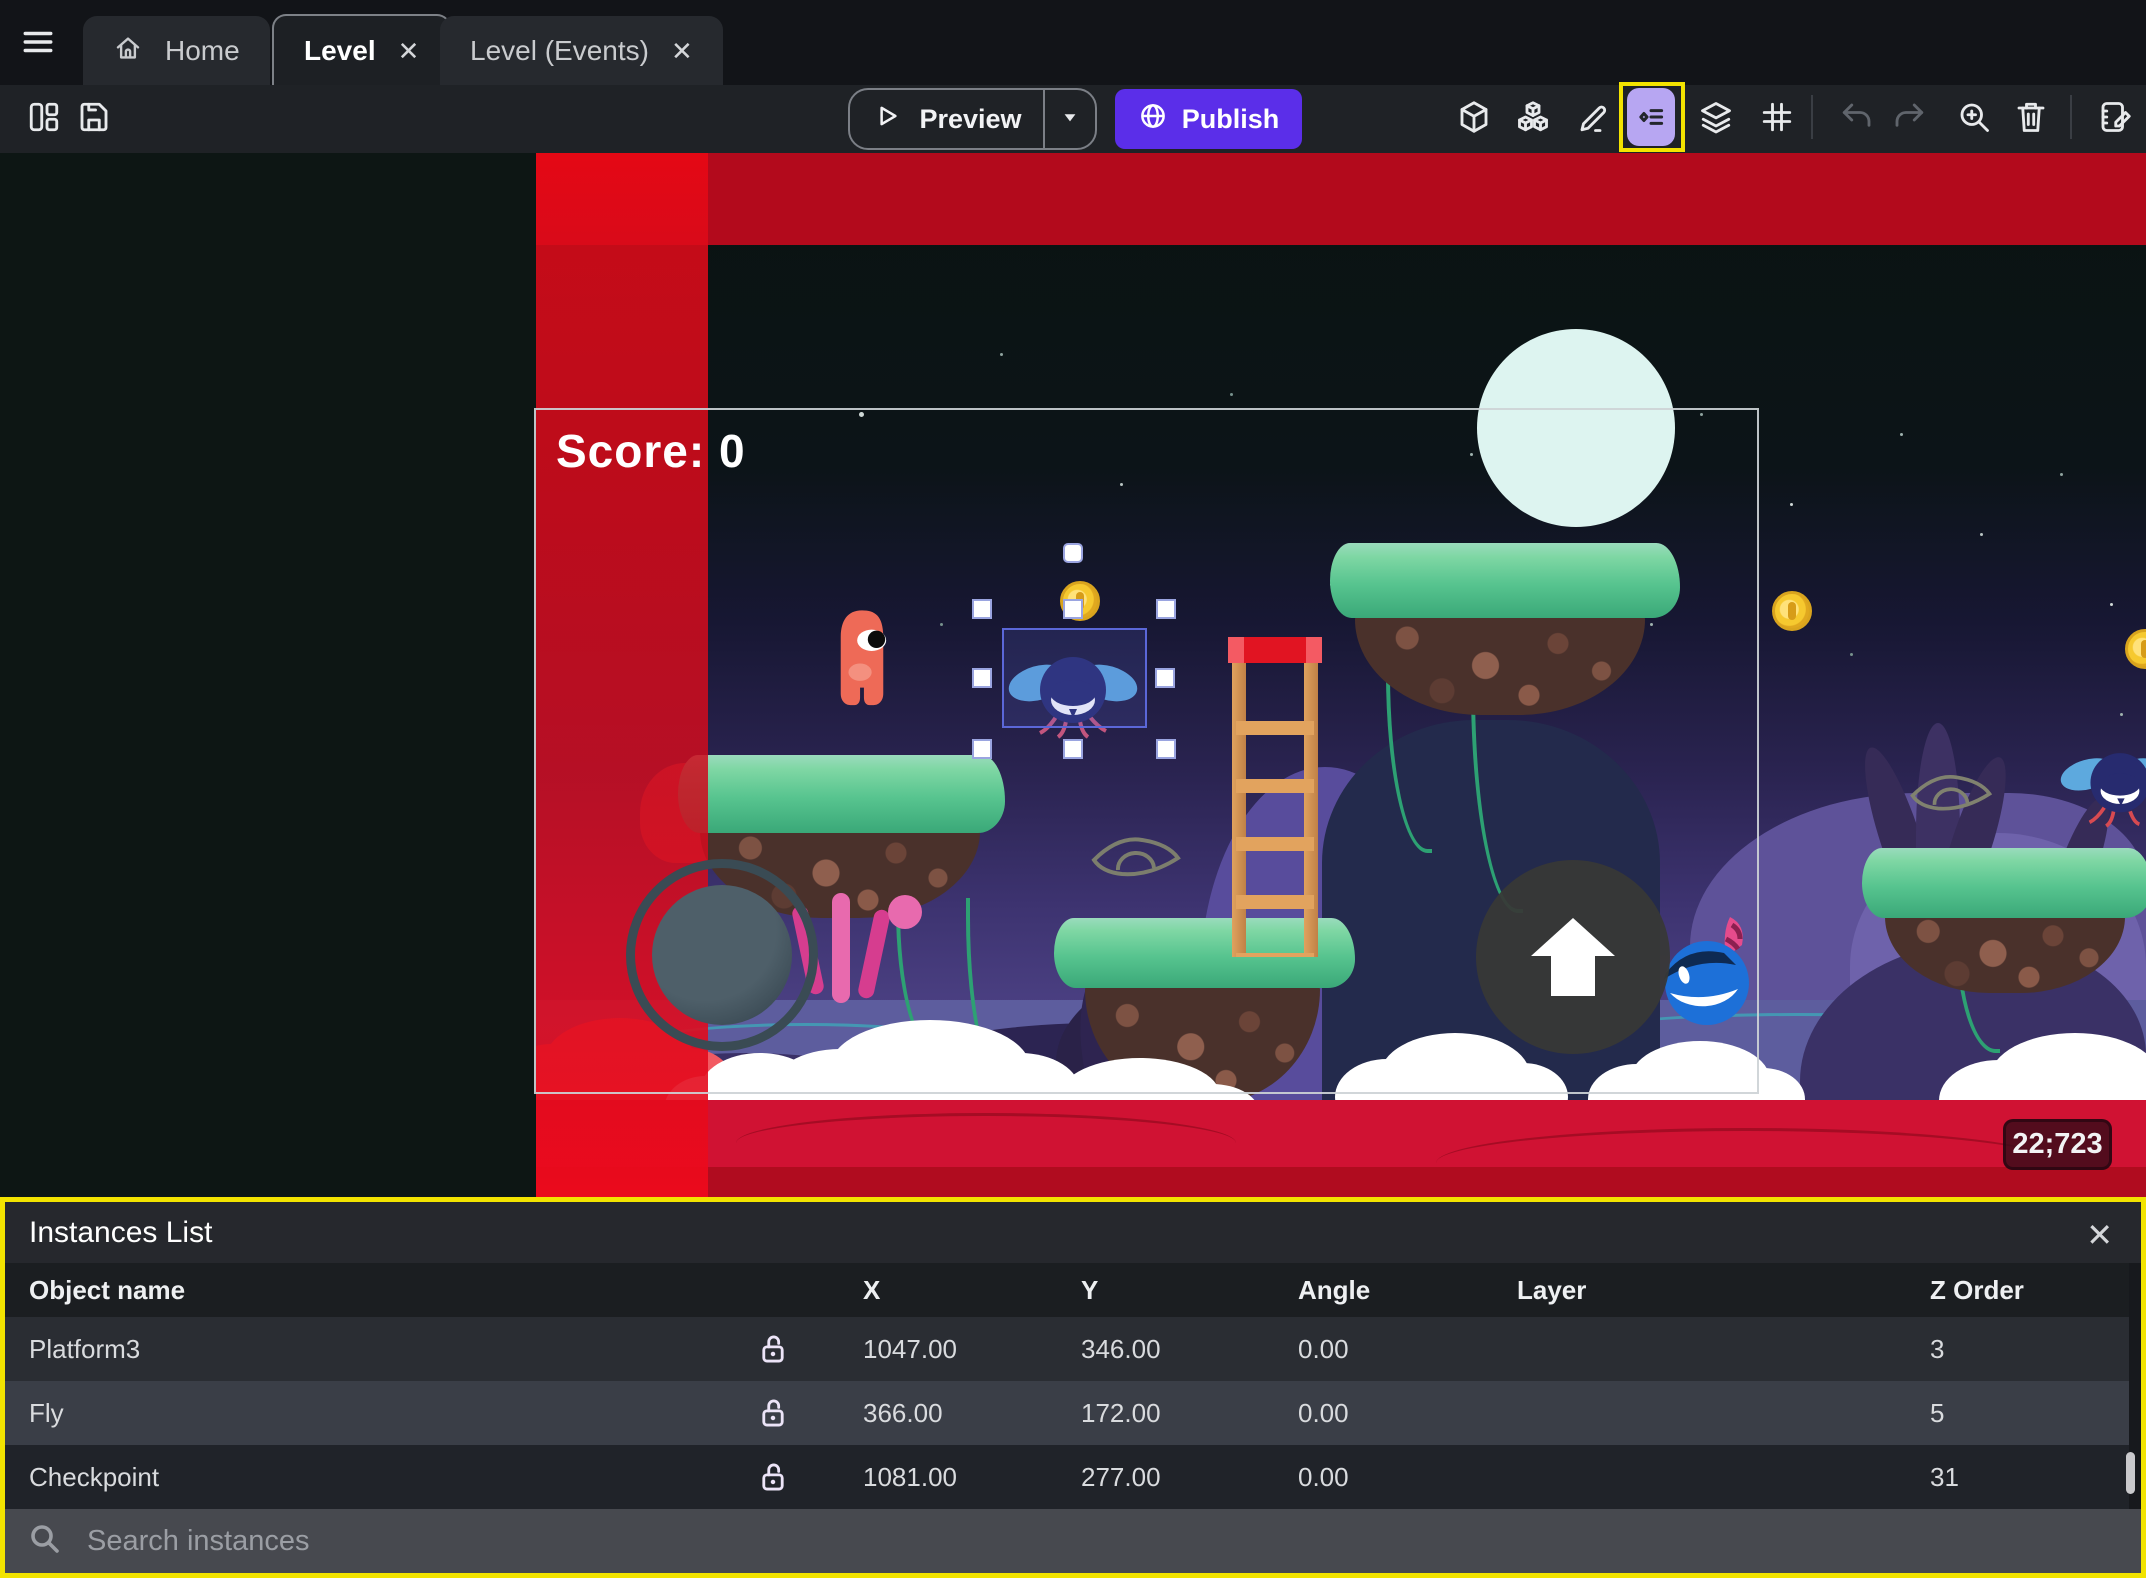 Image resolution: width=2146 pixels, height=1578 pixels. I want to click on cursor-coordinates-badge: 22;723, so click(2057, 1144).